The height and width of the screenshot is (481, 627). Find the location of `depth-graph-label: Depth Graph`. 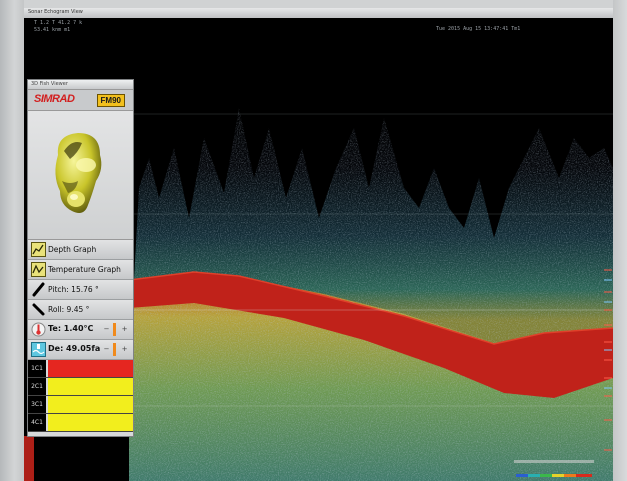

depth-graph-label: Depth Graph is located at coordinates (72, 249).